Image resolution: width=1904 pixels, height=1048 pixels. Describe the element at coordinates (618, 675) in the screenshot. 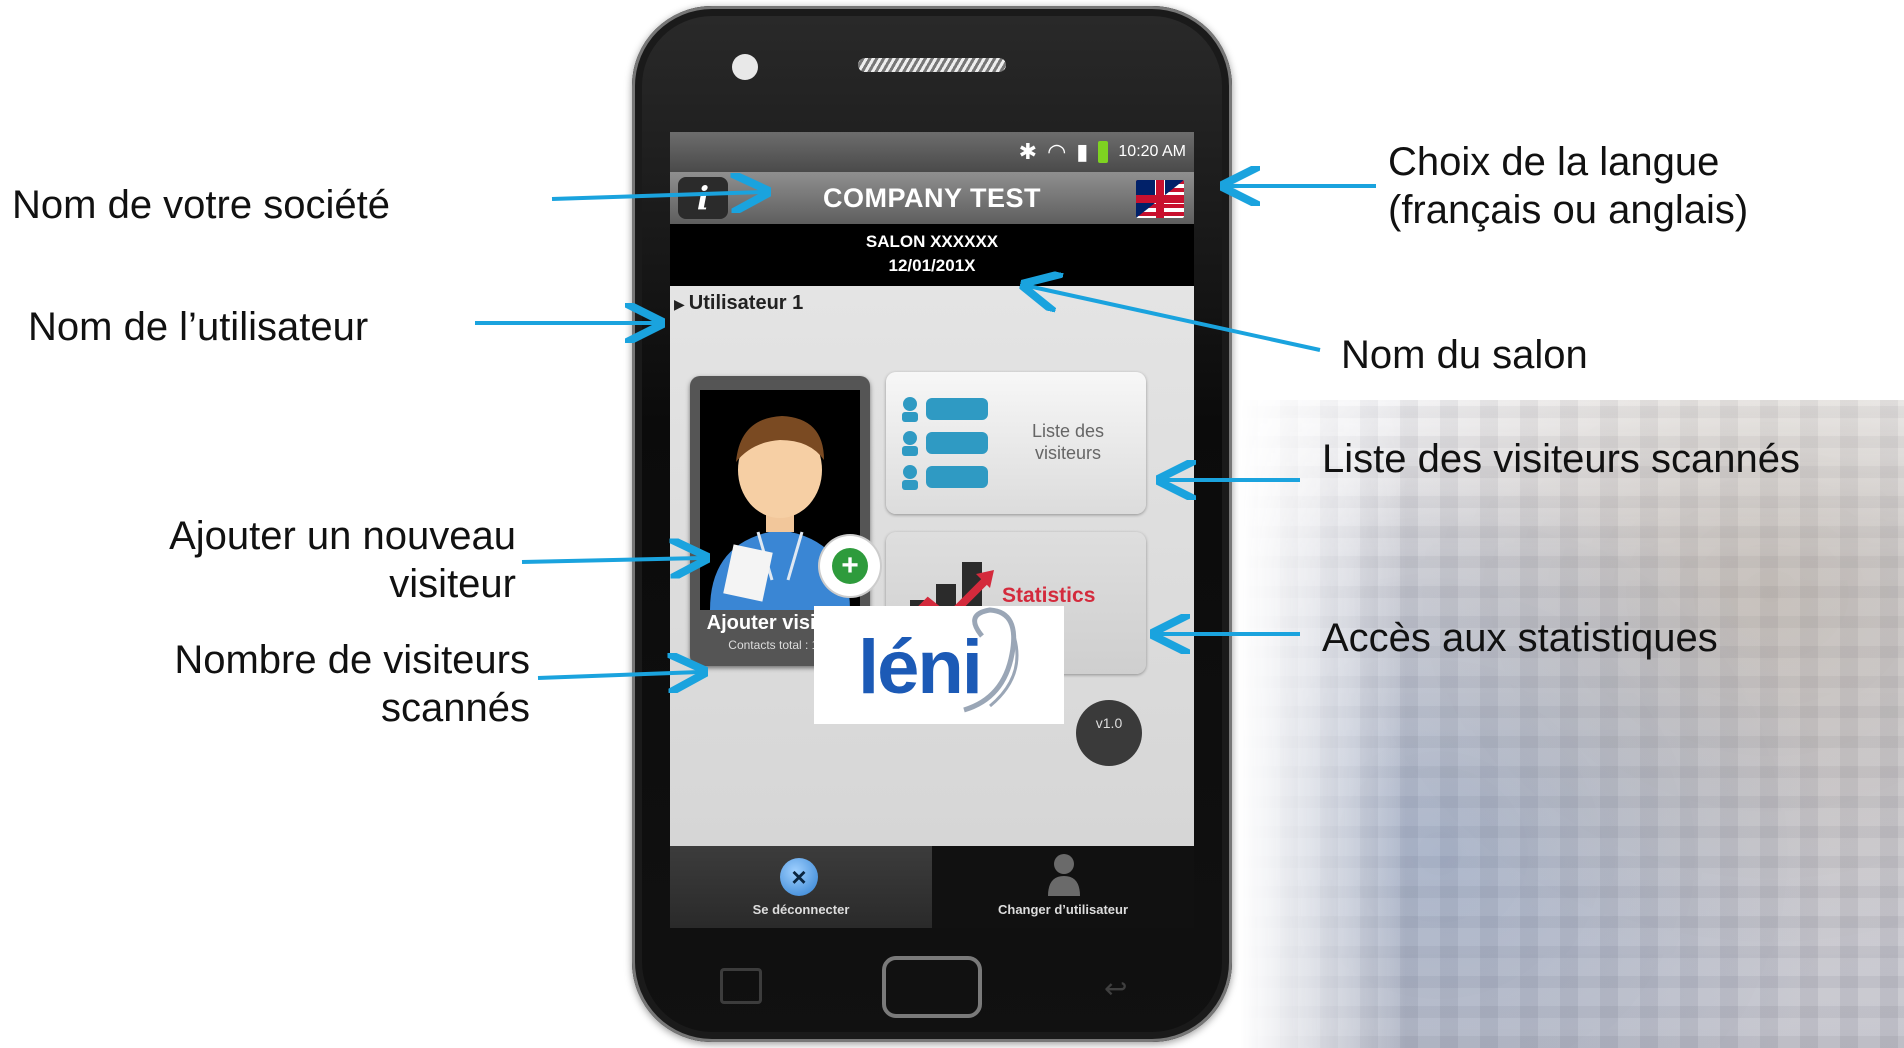

I see `arrow-visitor-count` at that location.